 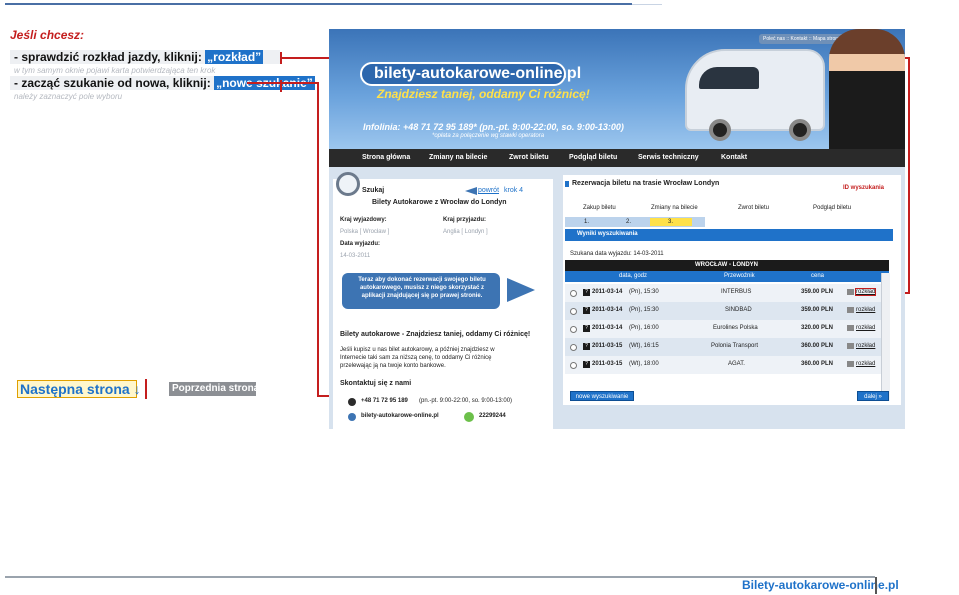 What do you see at coordinates (876, 585) in the screenshot?
I see `footer-bar` at bounding box center [876, 585].